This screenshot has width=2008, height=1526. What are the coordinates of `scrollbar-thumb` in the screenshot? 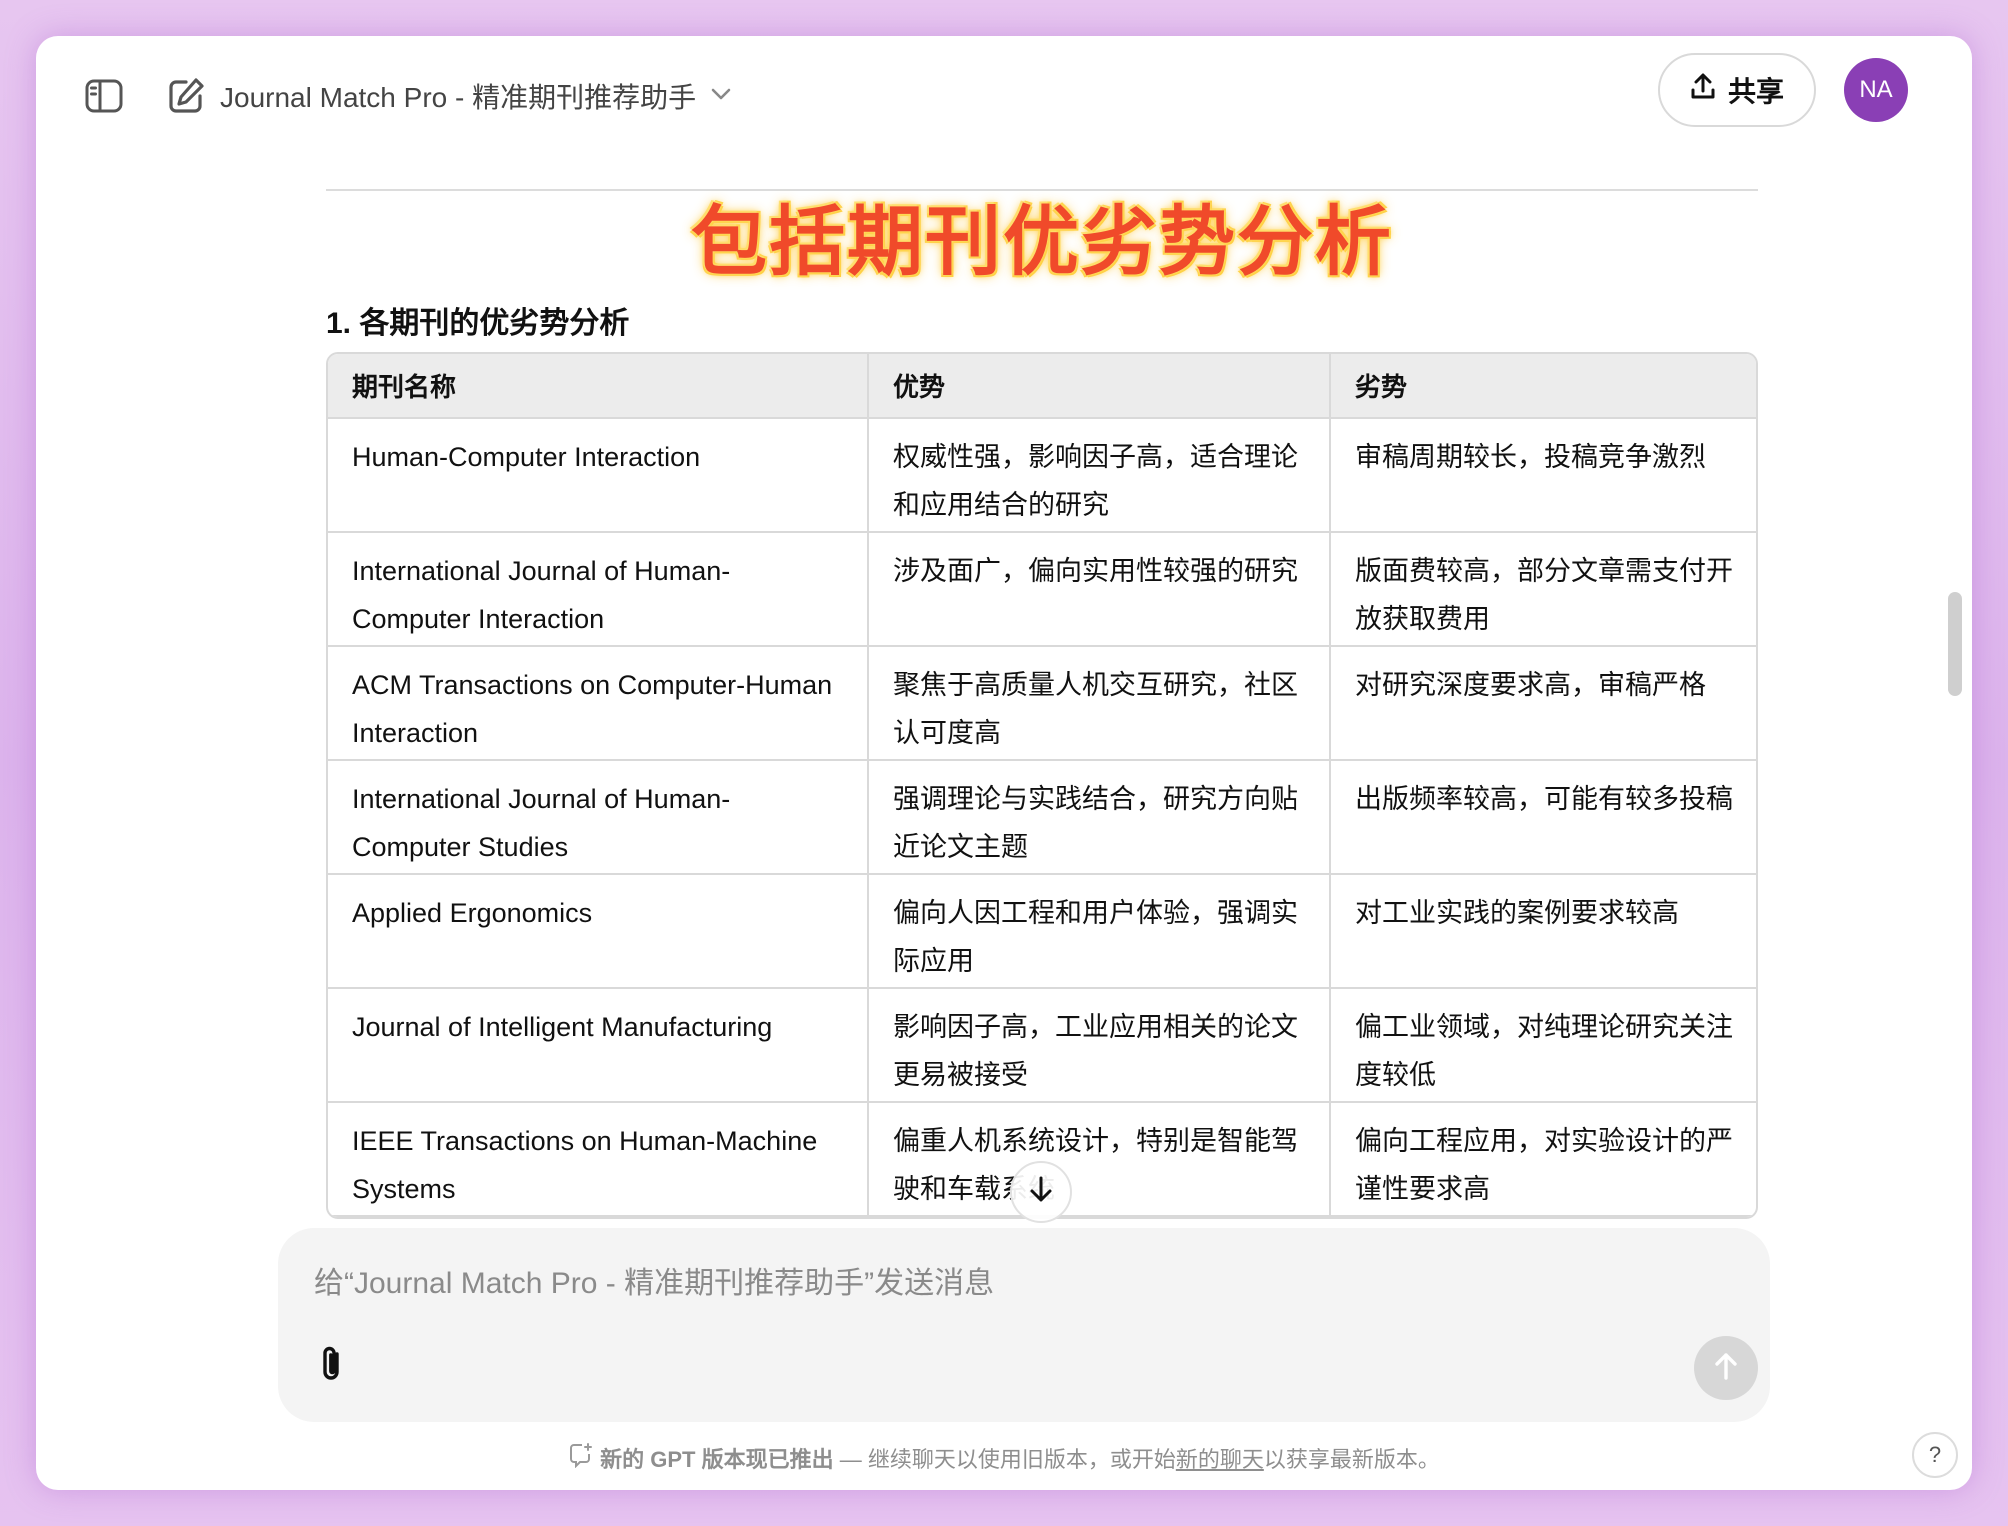 It's located at (1955, 644).